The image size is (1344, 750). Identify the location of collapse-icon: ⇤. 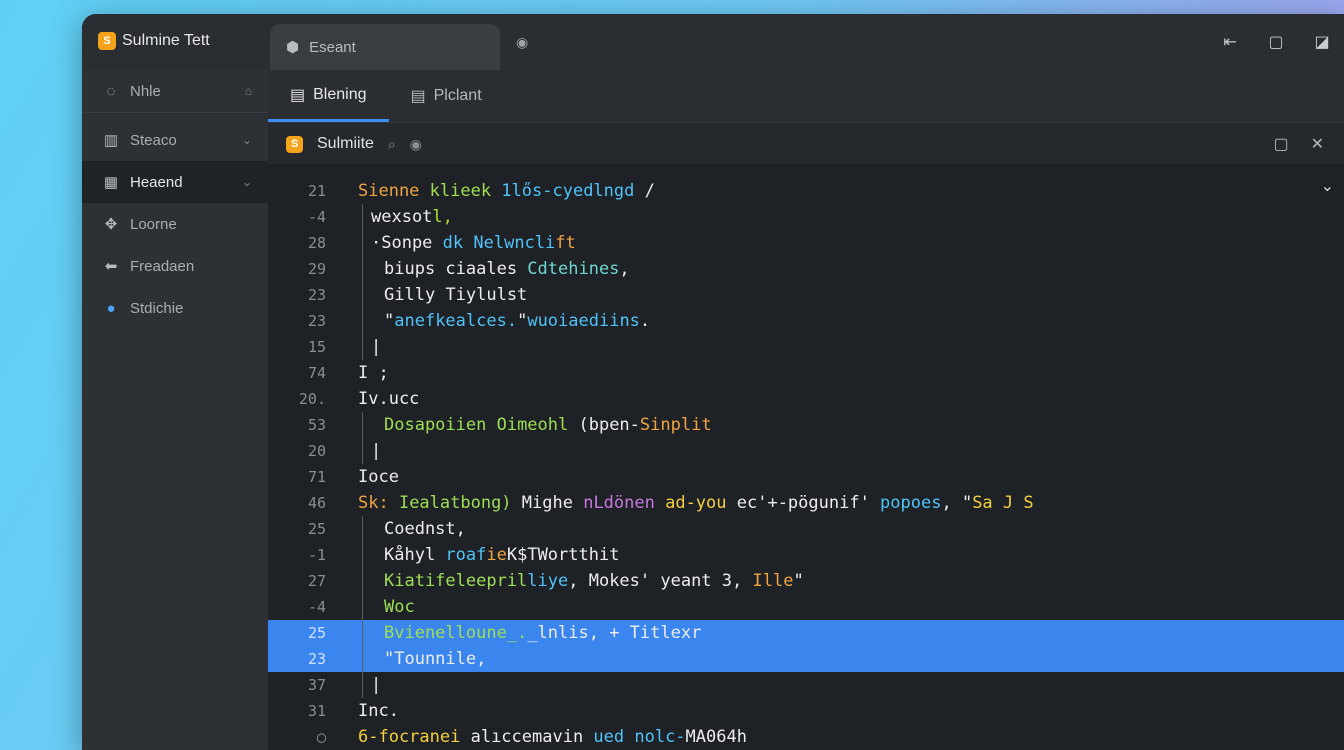
(1230, 41).